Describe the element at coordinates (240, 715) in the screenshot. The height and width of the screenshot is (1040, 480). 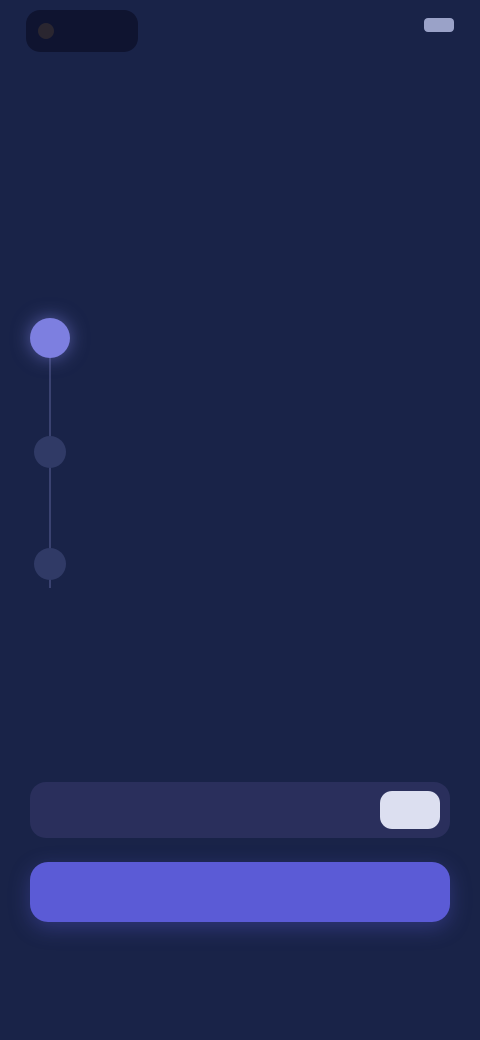
I see `code-section` at that location.